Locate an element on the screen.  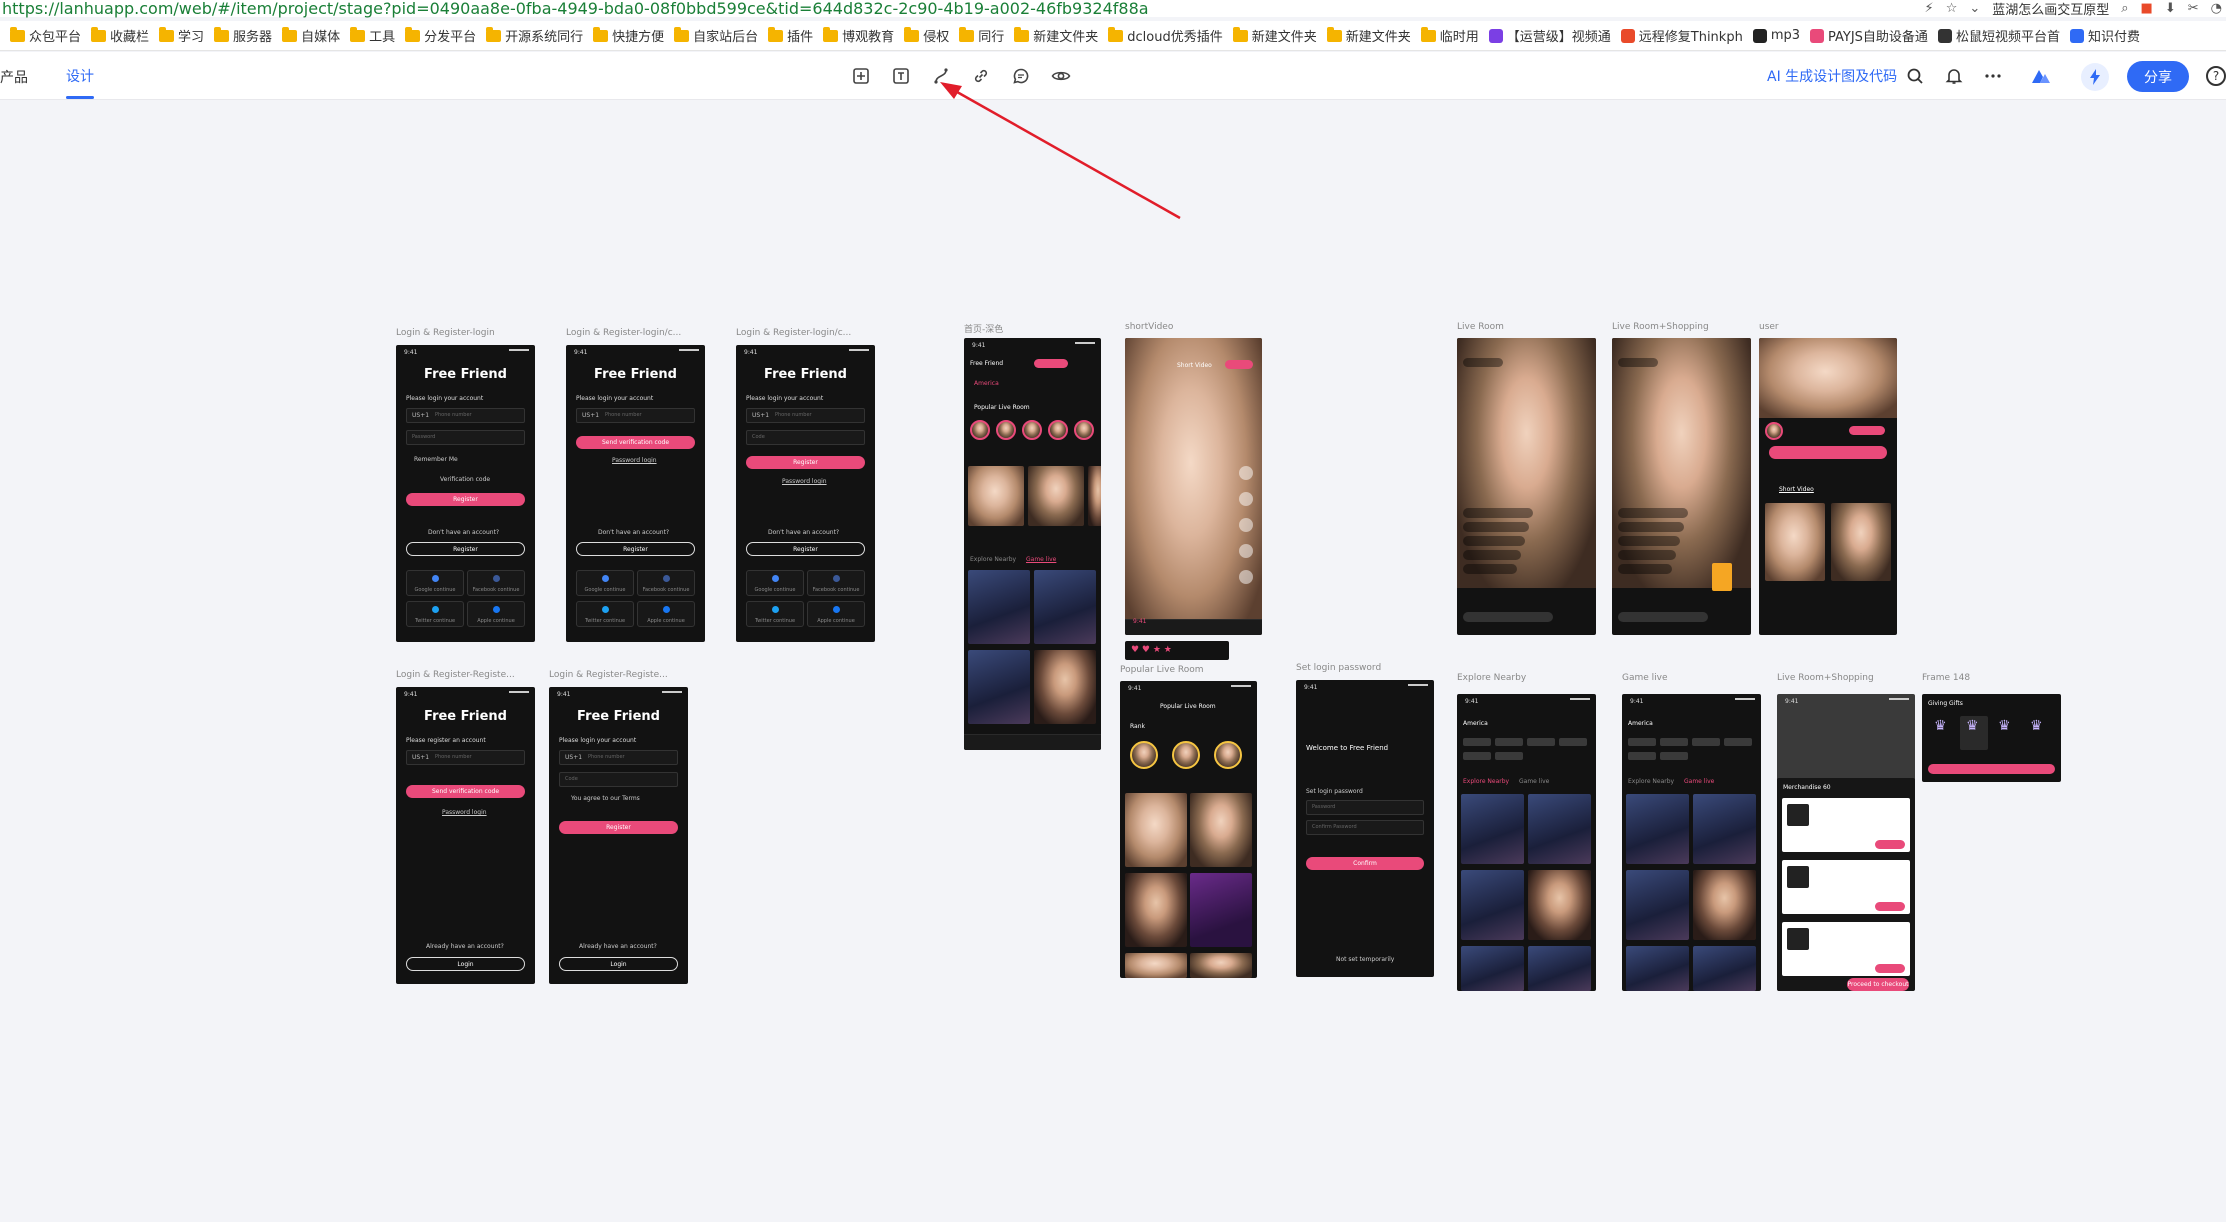
bookmark-item: 插件 is located at coordinates (790, 35).